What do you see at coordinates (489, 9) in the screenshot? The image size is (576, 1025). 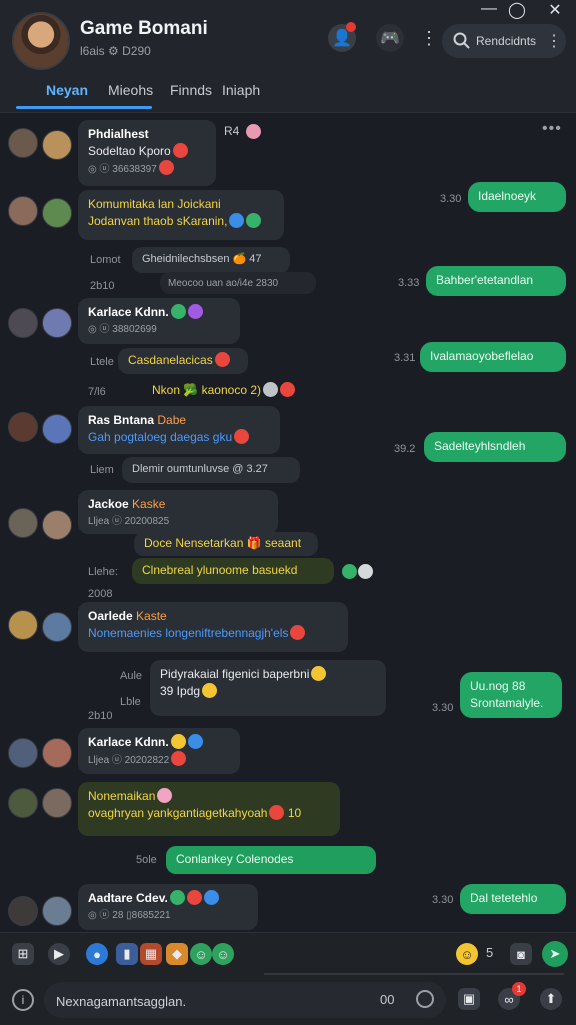 I see `minimize-button: —` at bounding box center [489, 9].